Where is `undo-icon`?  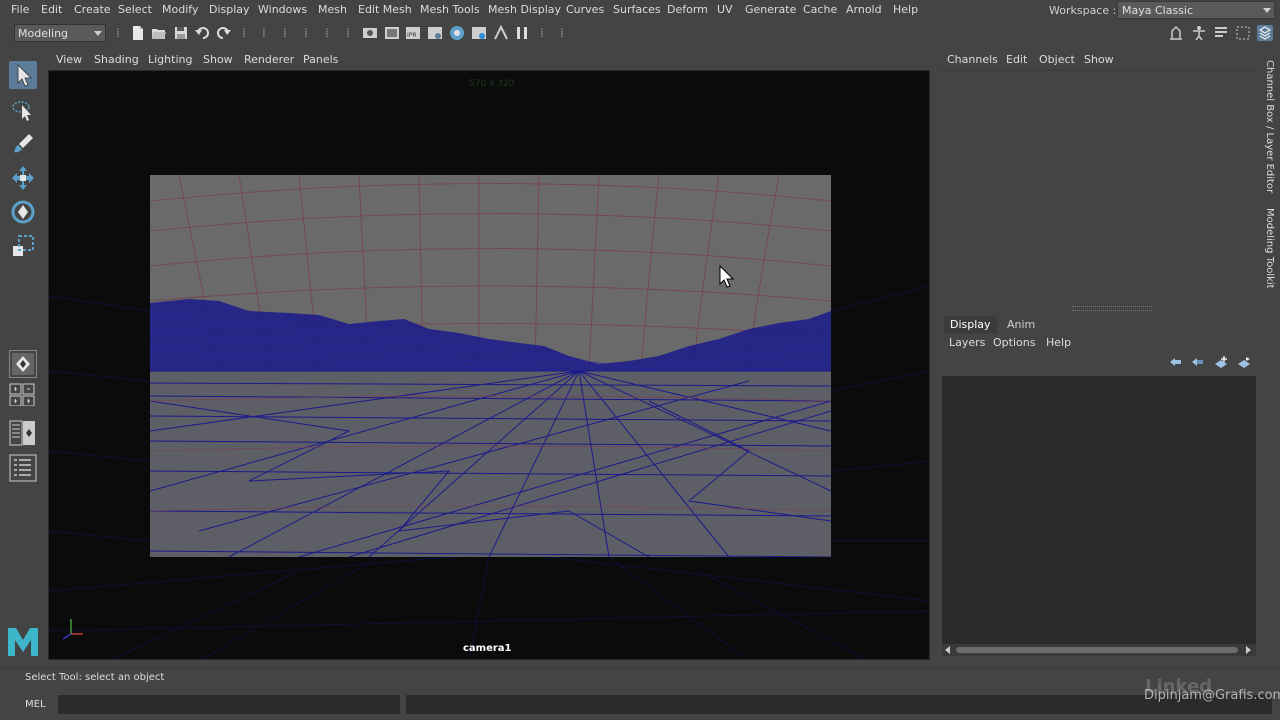 undo-icon is located at coordinates (202, 33).